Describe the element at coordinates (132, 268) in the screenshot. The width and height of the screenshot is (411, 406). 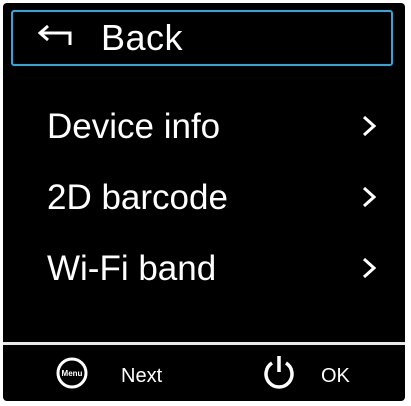
I see `menu-item-label: Wi-Fi band` at that location.